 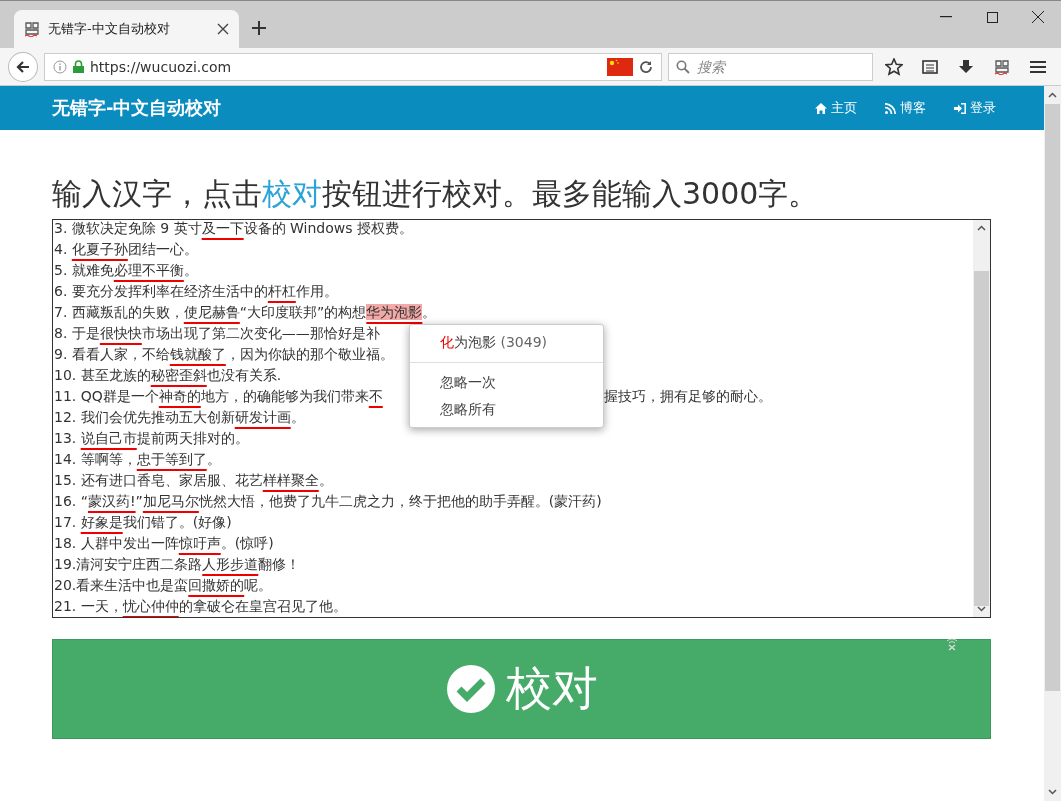 What do you see at coordinates (353, 66) in the screenshot?
I see `address-bar: https://wucuozi.com` at bounding box center [353, 66].